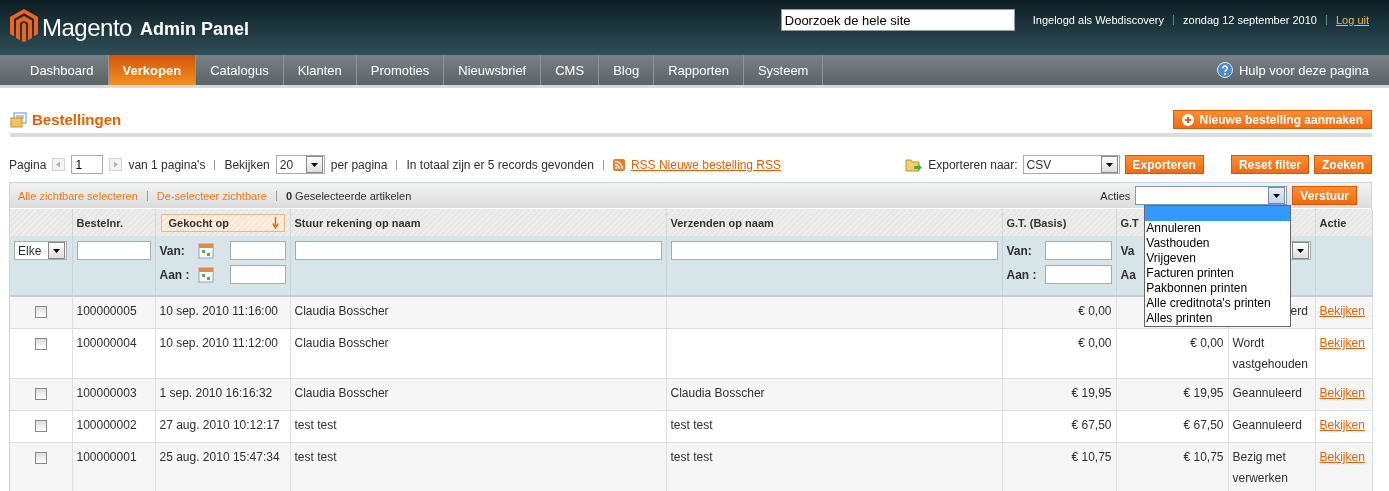 The height and width of the screenshot is (491, 1389). Describe the element at coordinates (1269, 164) in the screenshot. I see `reset-filter-button: Reset filter` at that location.